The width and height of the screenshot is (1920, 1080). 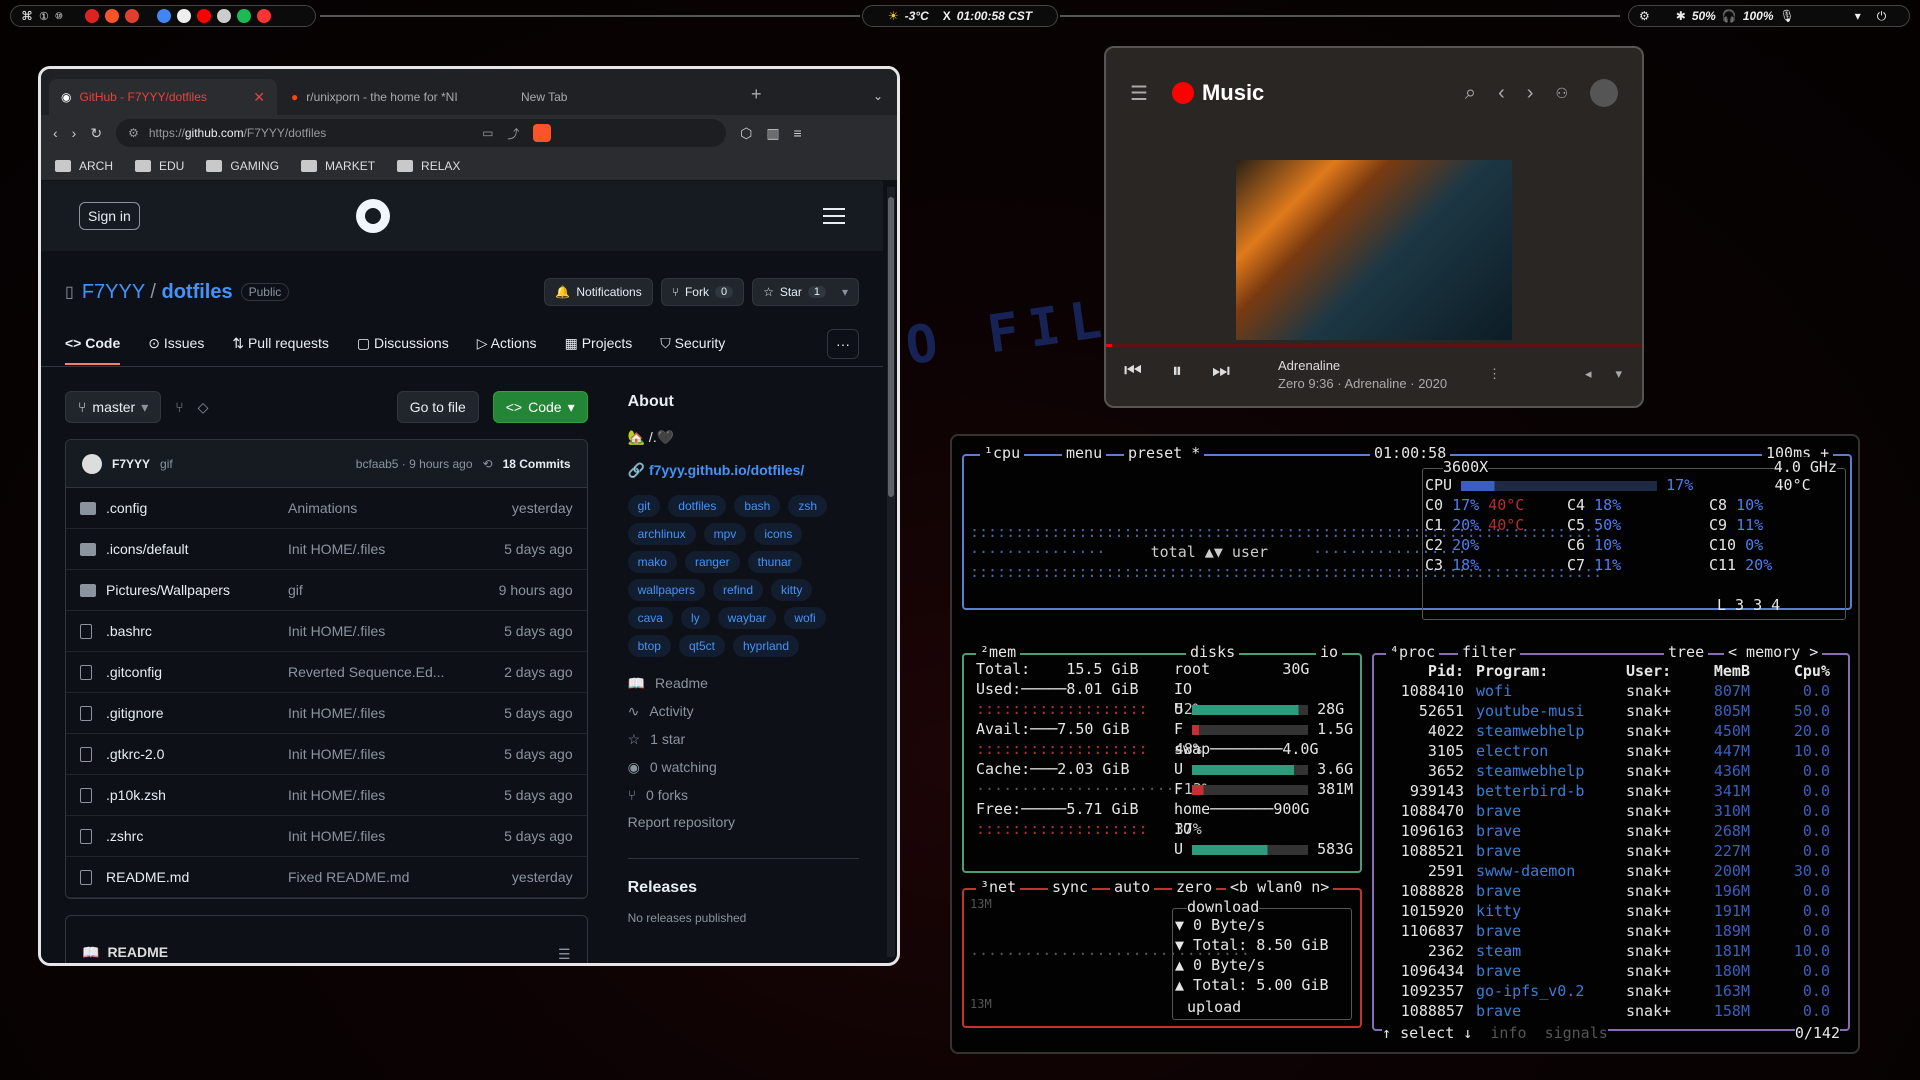 I want to click on net-interface: <b wlan0 n>, so click(x=1280, y=887).